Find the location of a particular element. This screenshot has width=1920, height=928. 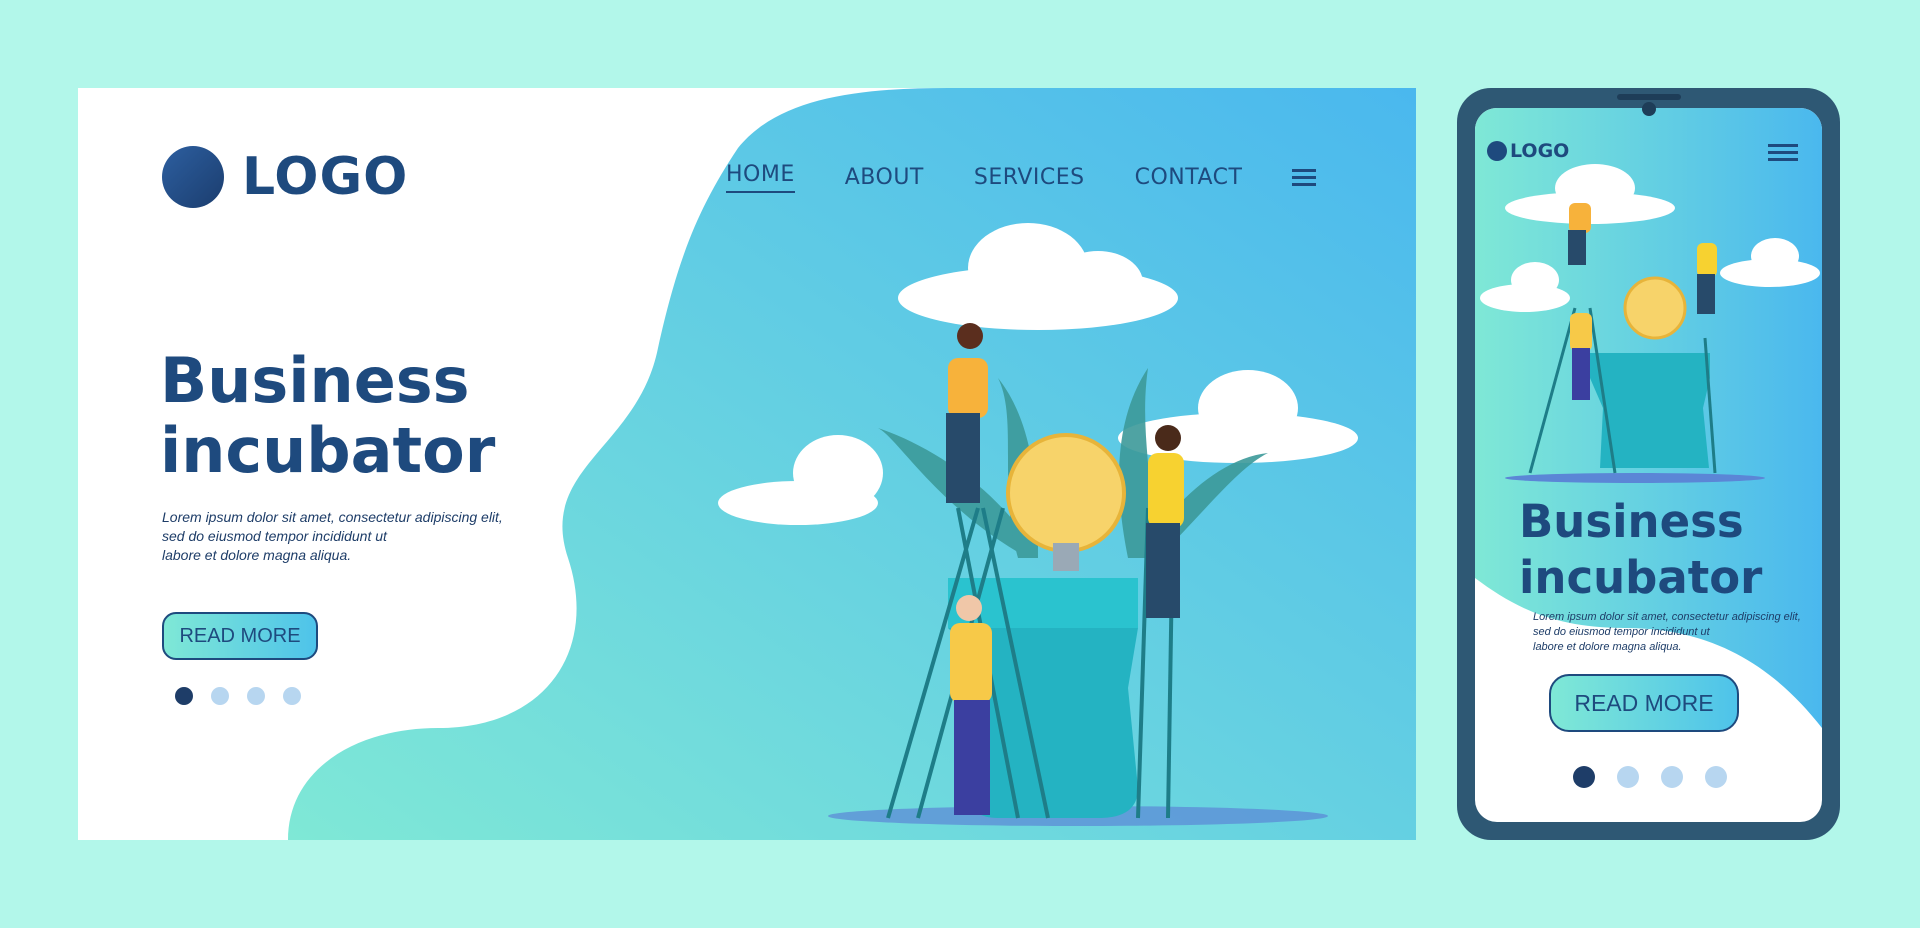

phone-camera is located at coordinates (1649, 109).